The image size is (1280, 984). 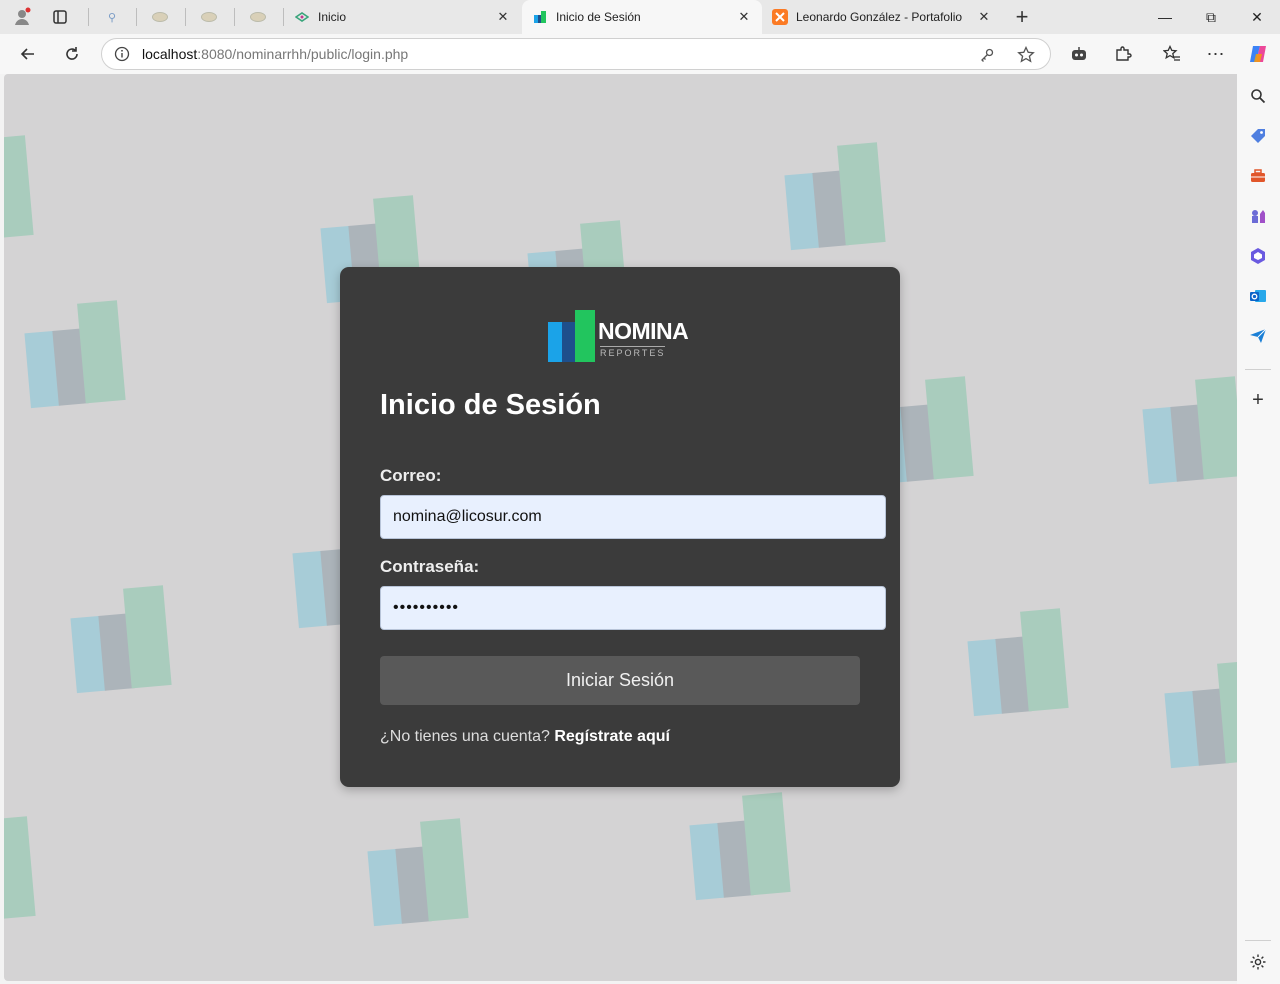 I want to click on tab-inicio-de-sesion: Inicio de Sesión ✕, so click(x=642, y=17).